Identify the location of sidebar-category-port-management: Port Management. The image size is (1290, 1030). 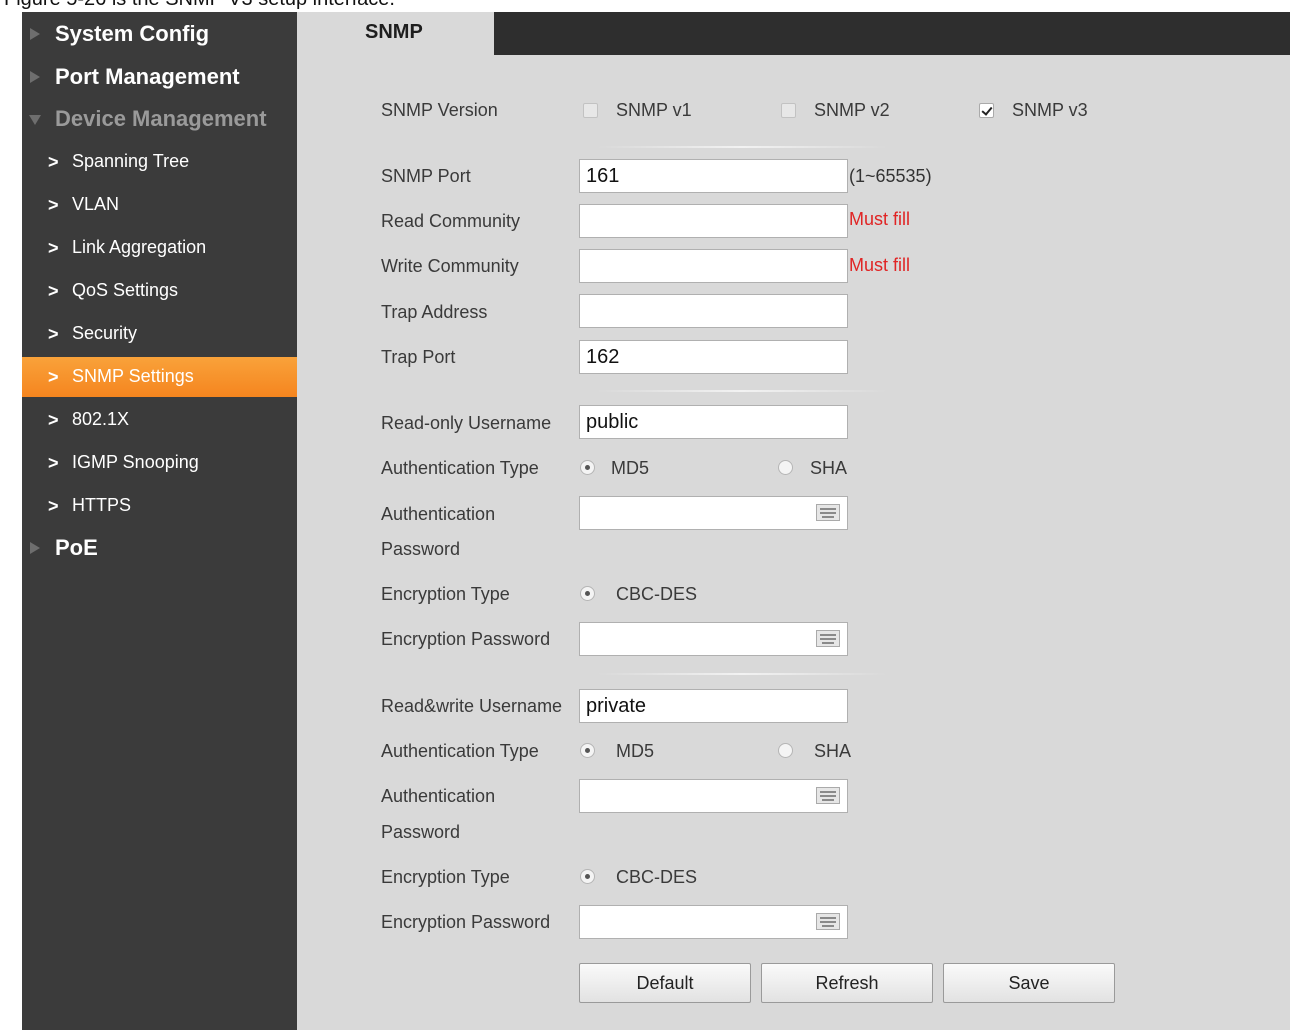
(159, 77).